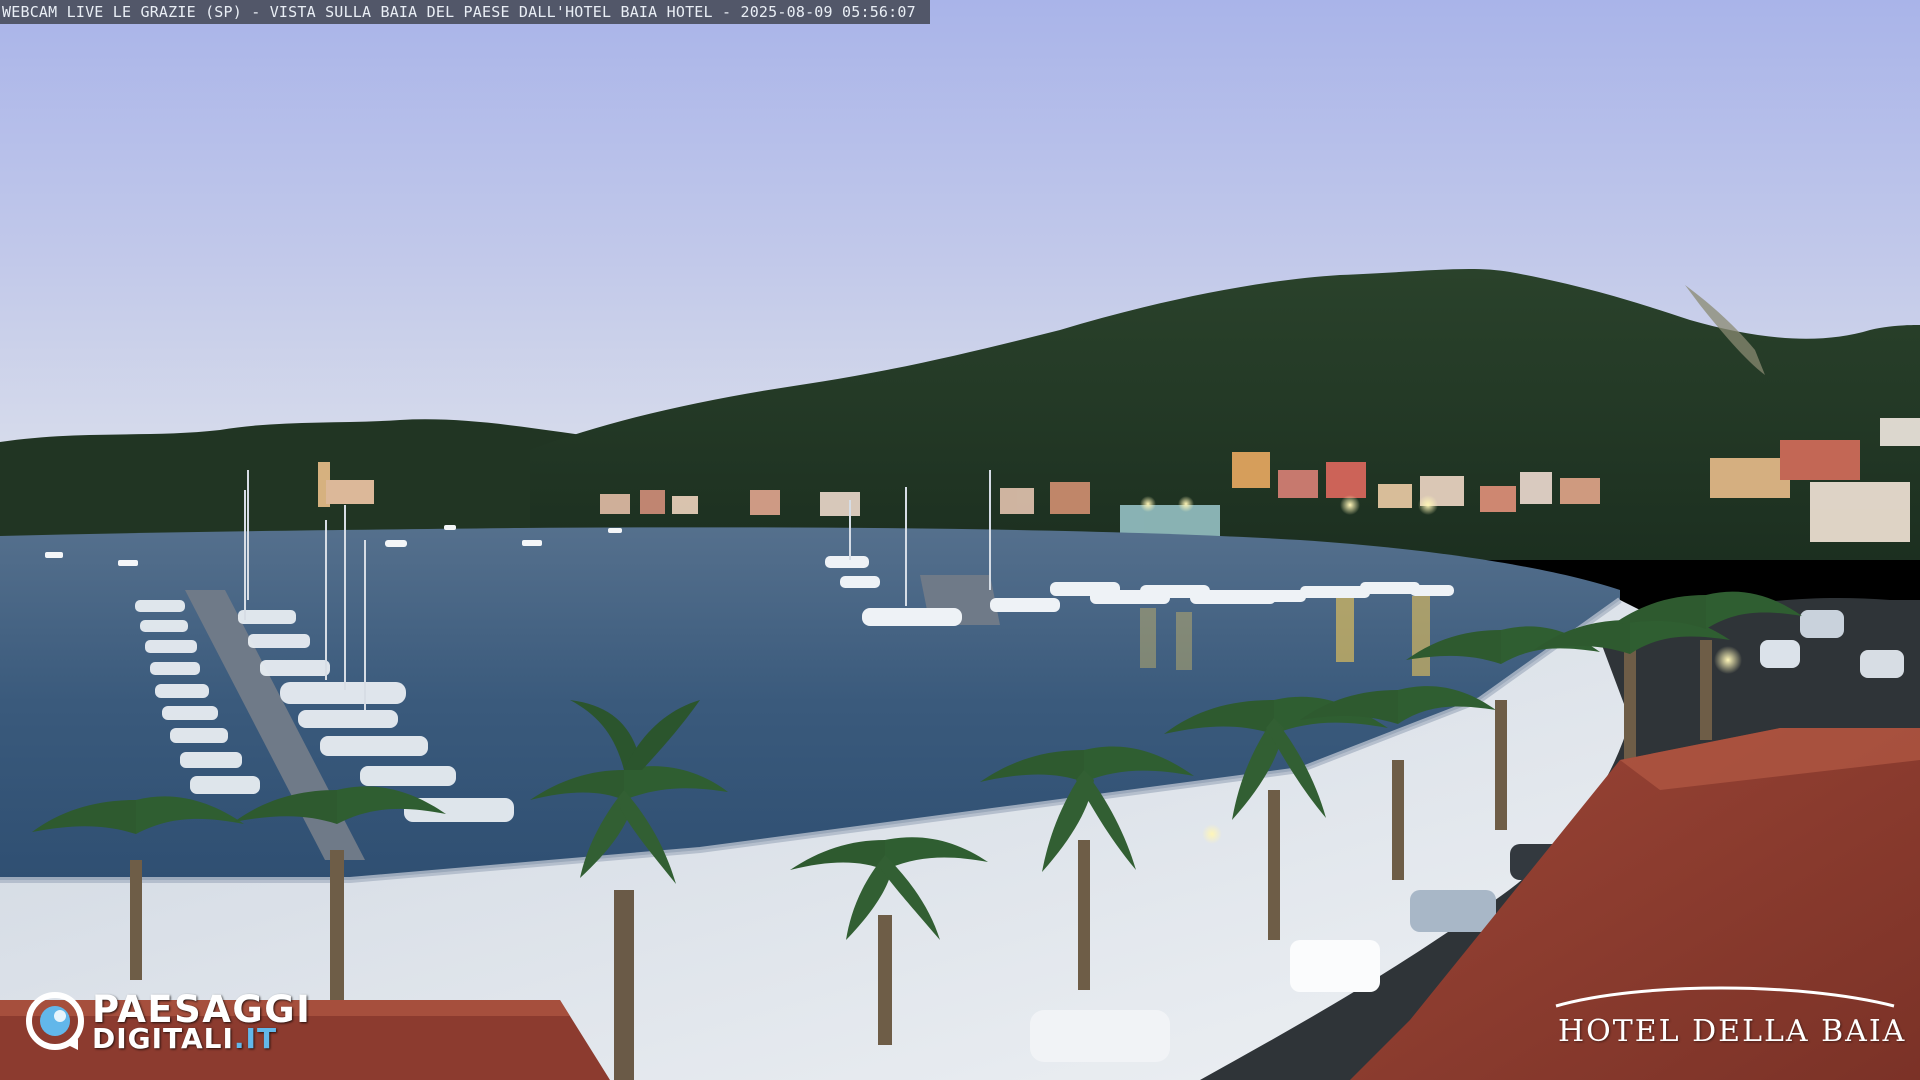 This screenshot has height=1080, width=1920. I want to click on paesaggi-digitali-logo: PAESAGGI DIGITALI.IT, so click(186, 1023).